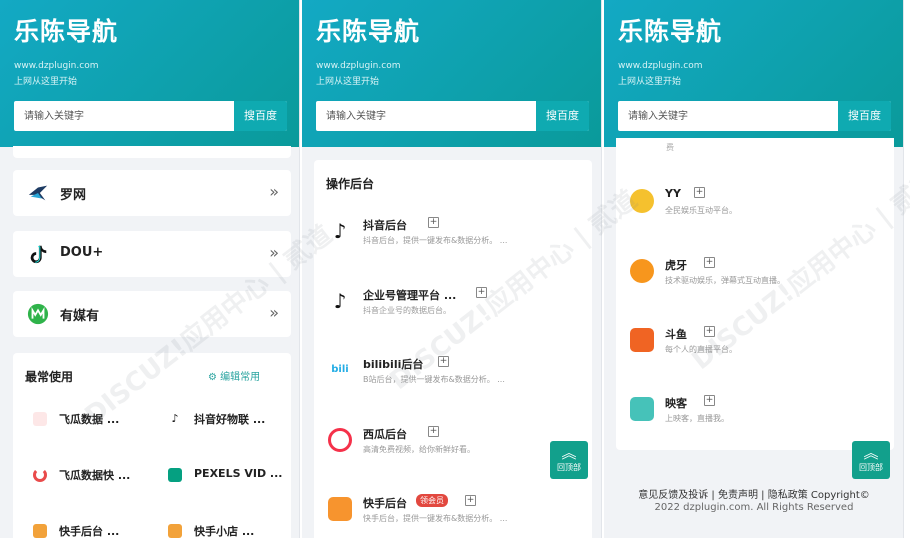  I want to click on footer-links: 意见反馈及投诉 | 免责声明 | 隐私政策 Copyright©, so click(753, 493).